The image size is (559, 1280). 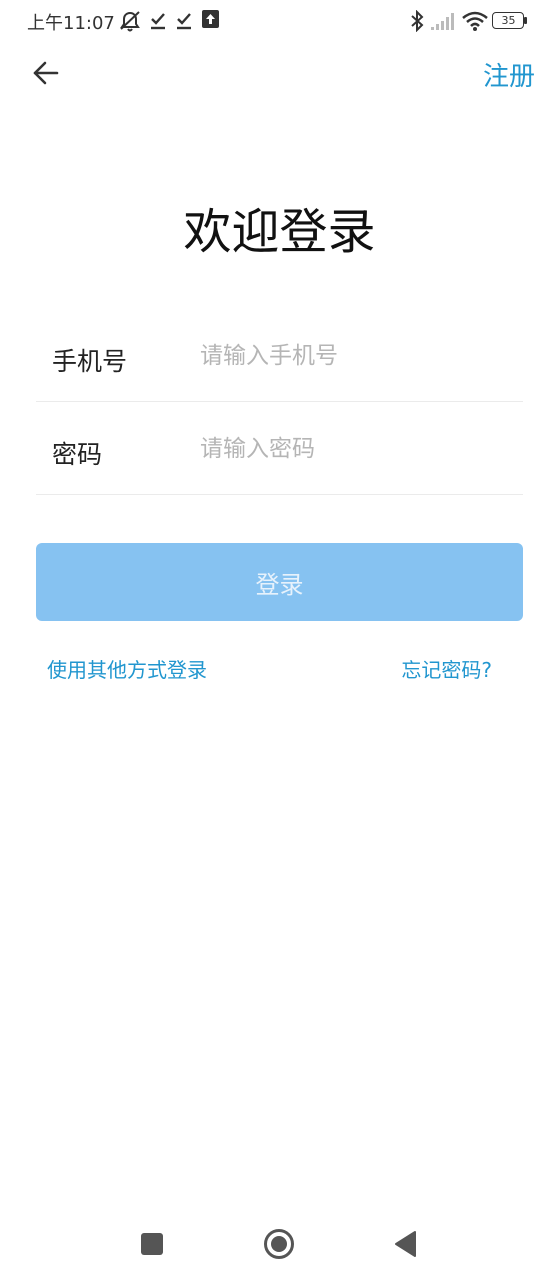 I want to click on phone-input, so click(x=355, y=356).